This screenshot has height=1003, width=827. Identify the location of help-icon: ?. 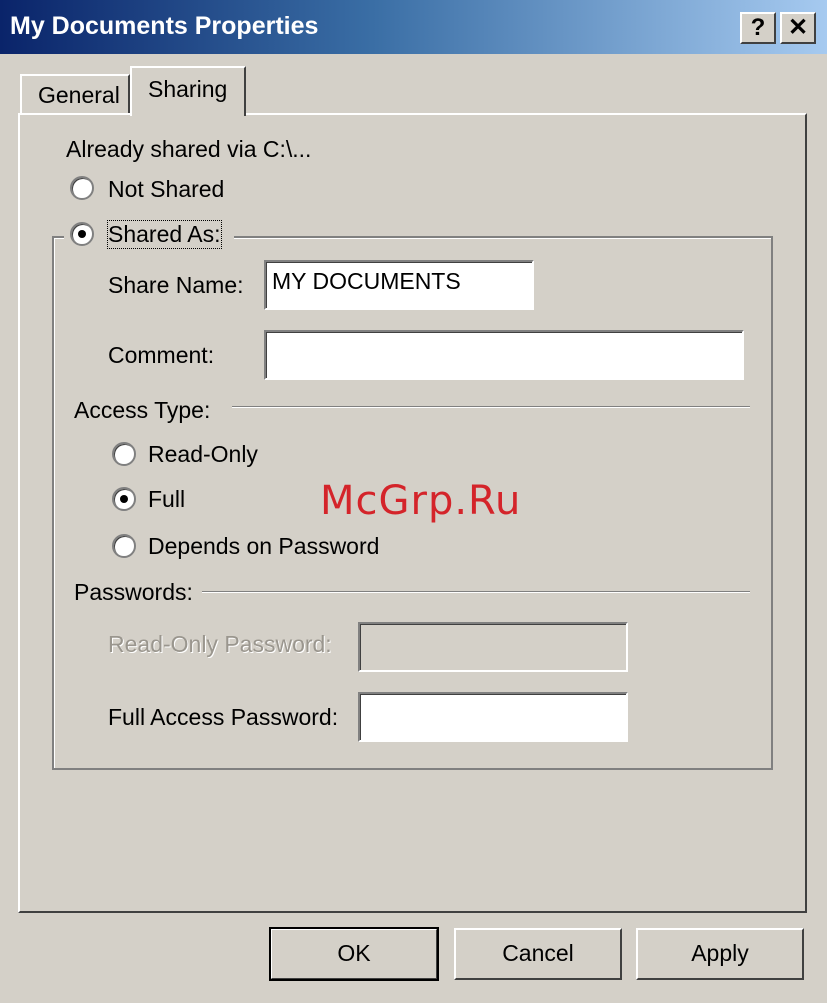
(758, 27).